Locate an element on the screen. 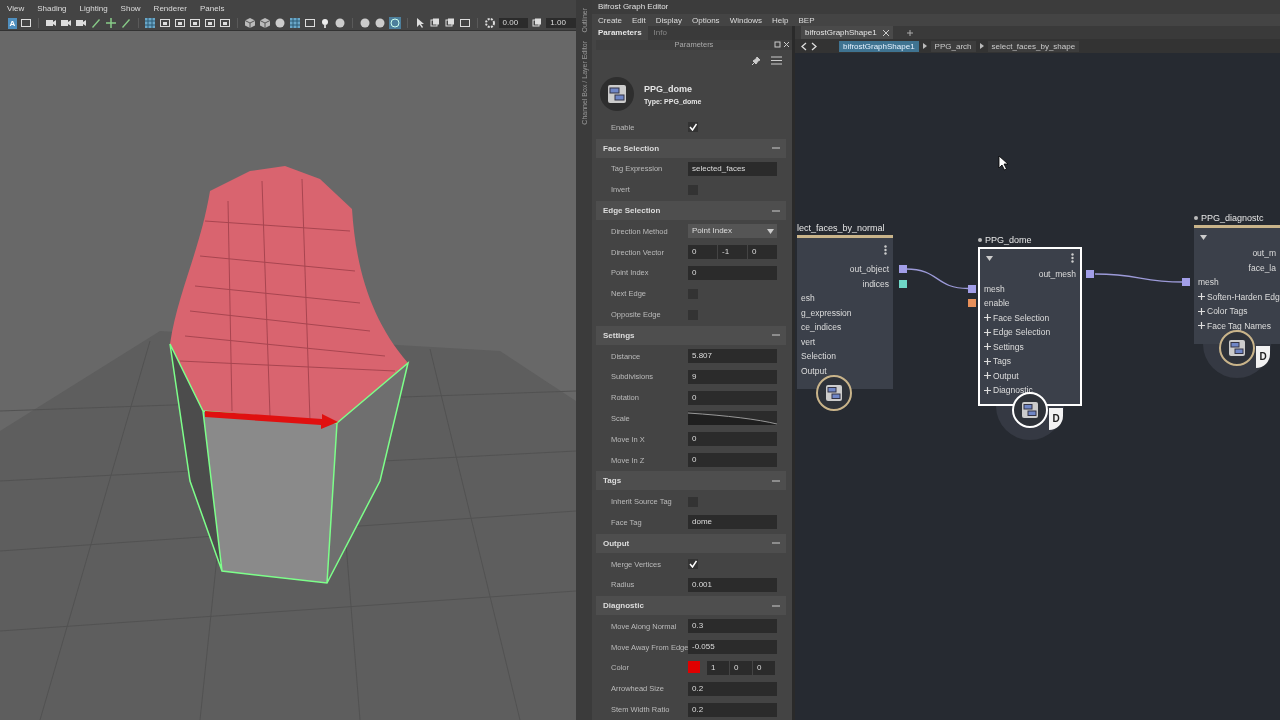 This screenshot has height=720, width=1280. back-icon is located at coordinates (804, 46).